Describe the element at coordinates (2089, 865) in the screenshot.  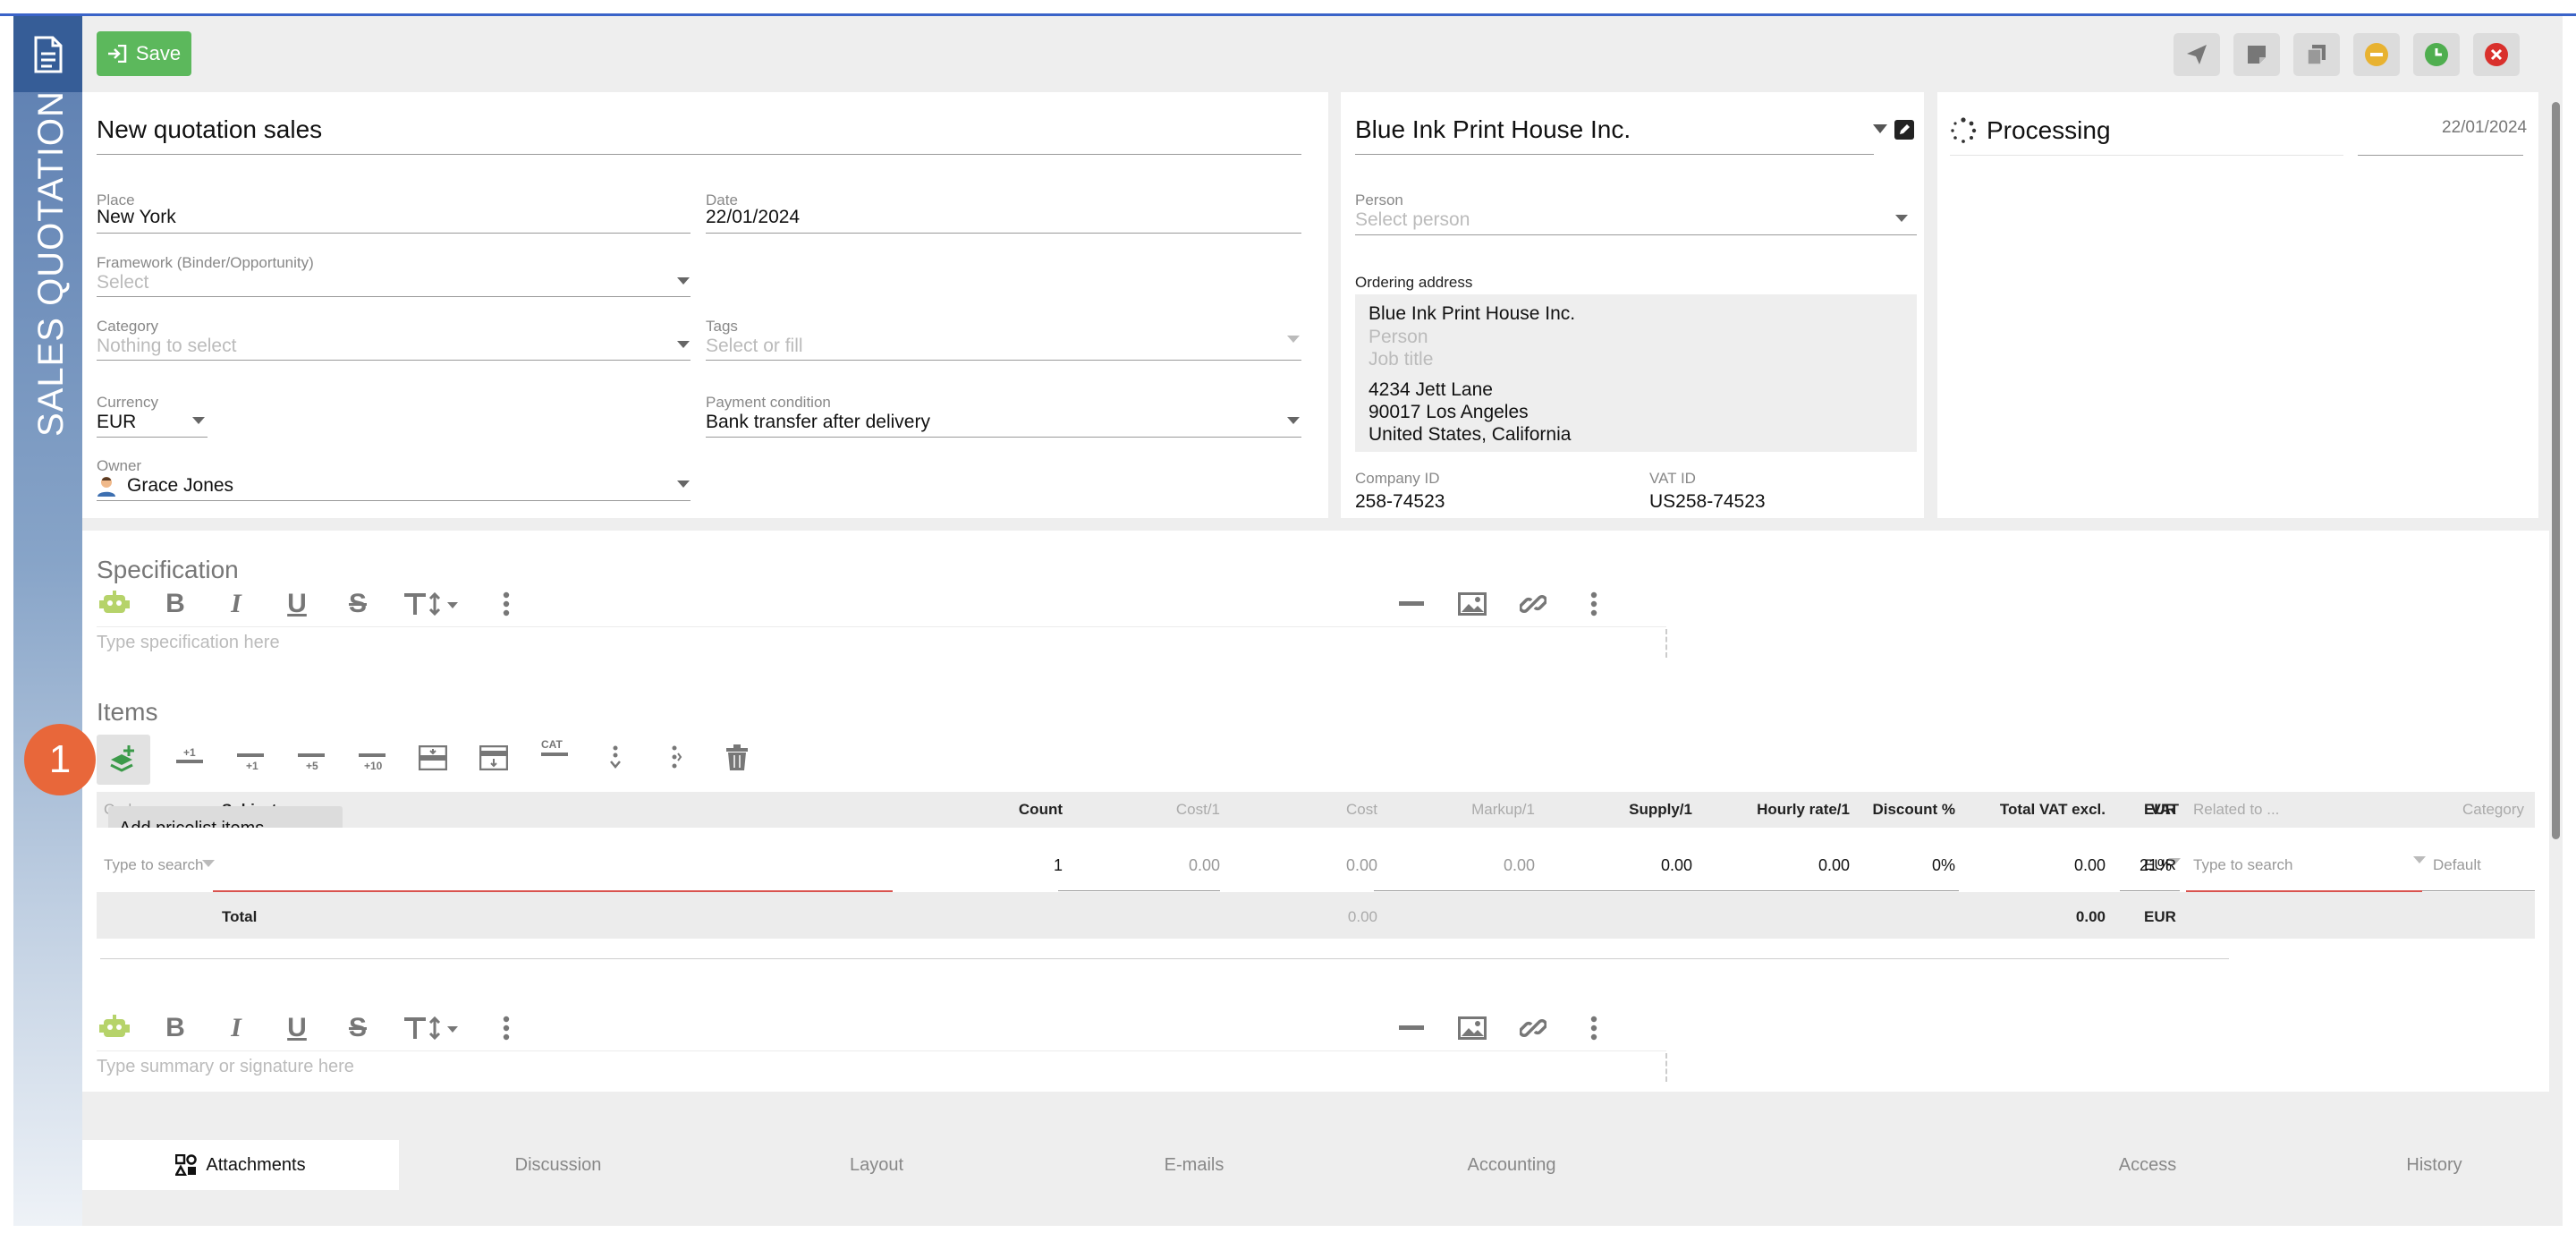
I see `total-vat-excl-value: 0.00` at that location.